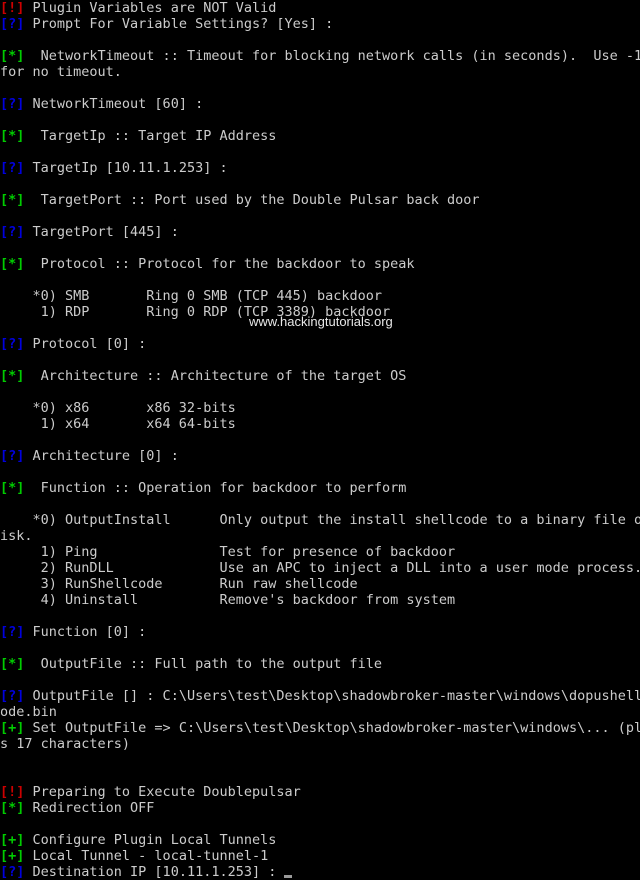  Describe the element at coordinates (320, 72) in the screenshot. I see `terminal-line: for no timeout.` at that location.